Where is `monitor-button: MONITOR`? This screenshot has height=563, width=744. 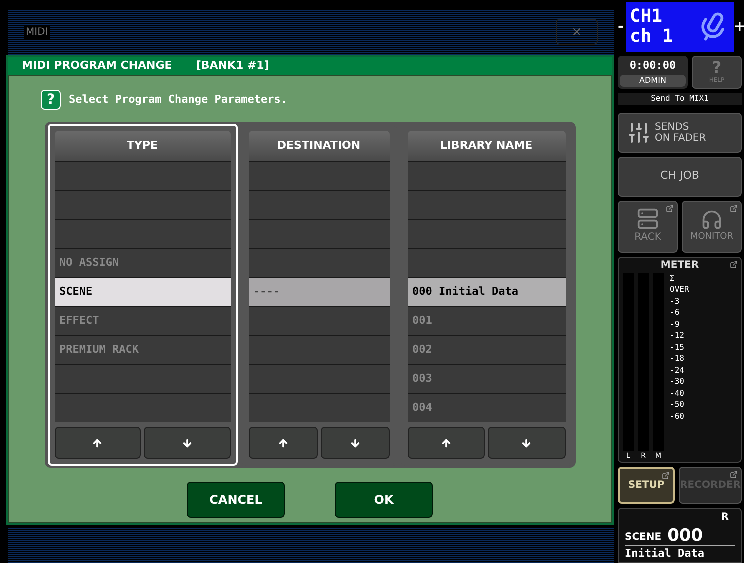
monitor-button: MONITOR is located at coordinates (712, 226).